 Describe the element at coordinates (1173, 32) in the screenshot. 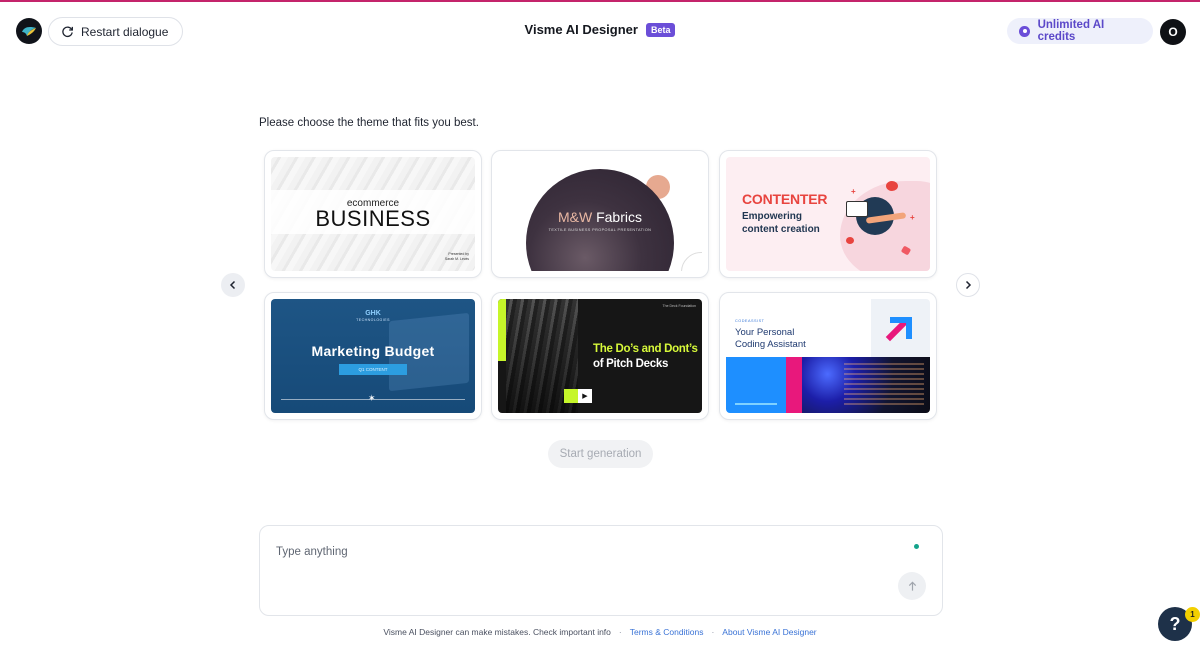

I see `user-avatar: O` at that location.